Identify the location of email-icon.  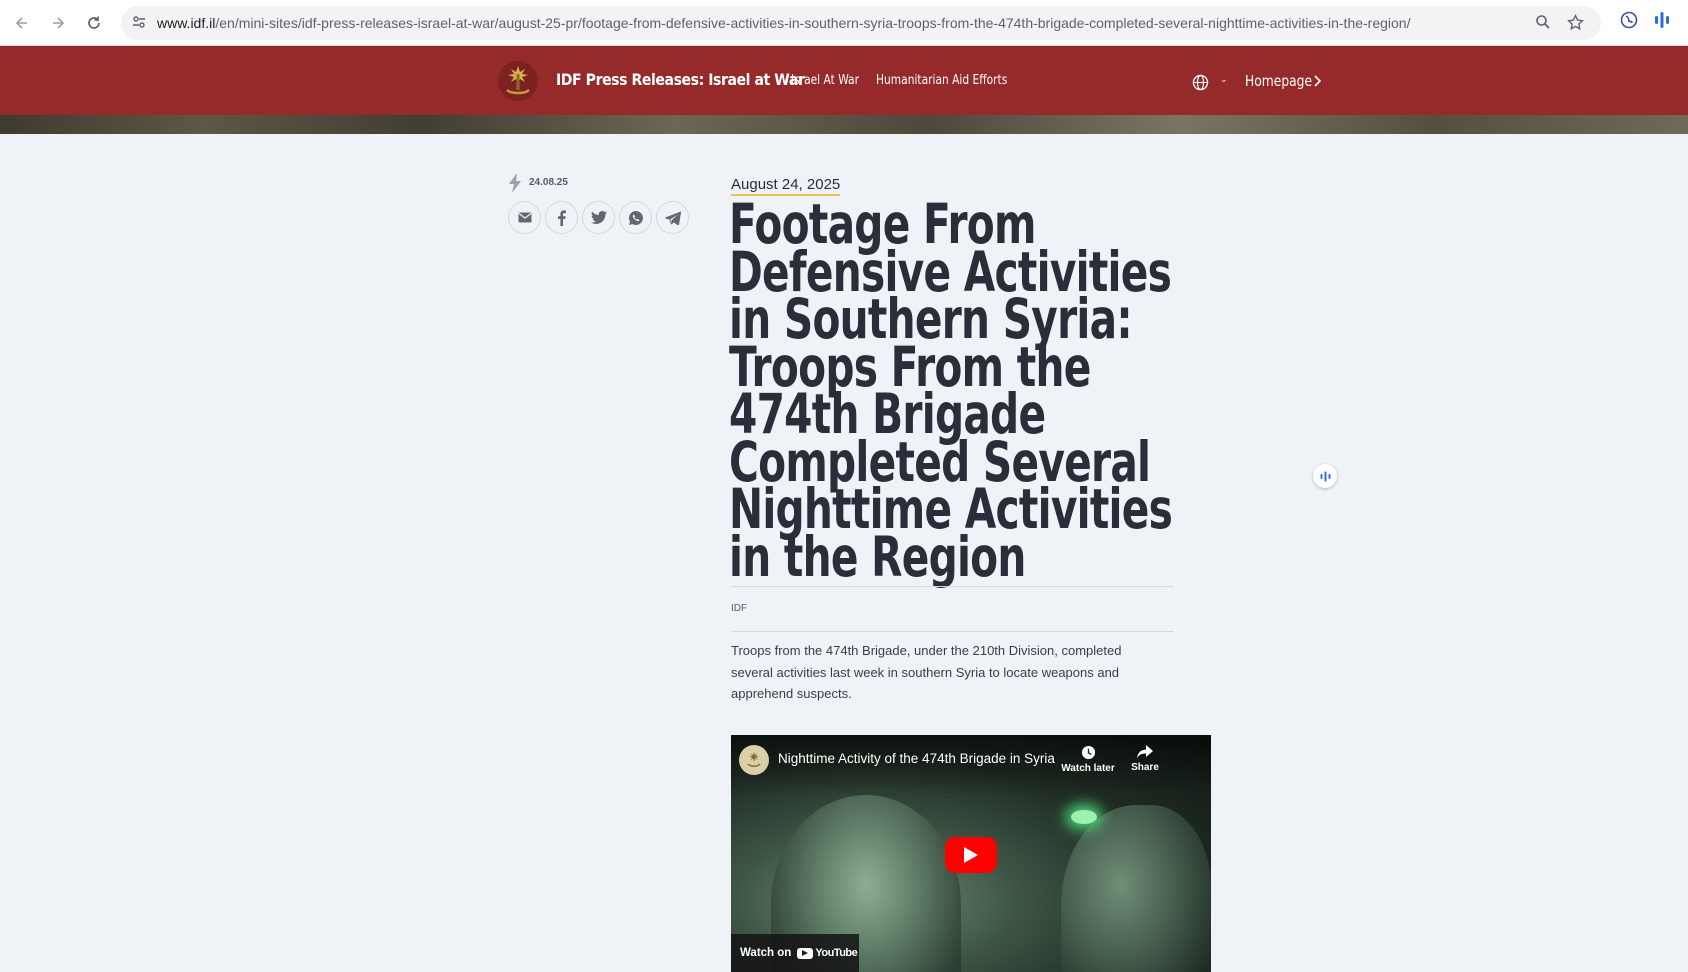
(524, 217).